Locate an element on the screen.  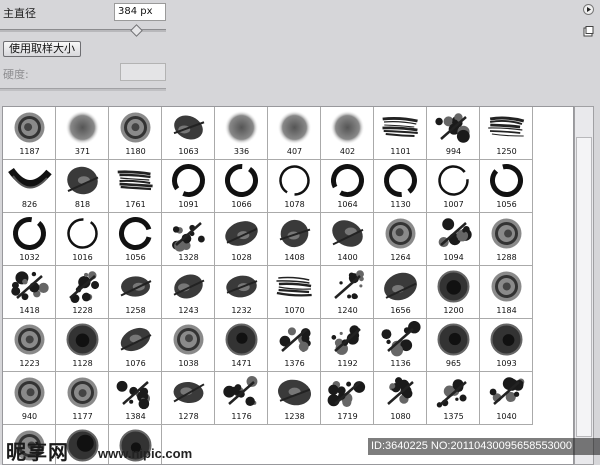
brush-preset: 1719 is located at coordinates (347, 398).